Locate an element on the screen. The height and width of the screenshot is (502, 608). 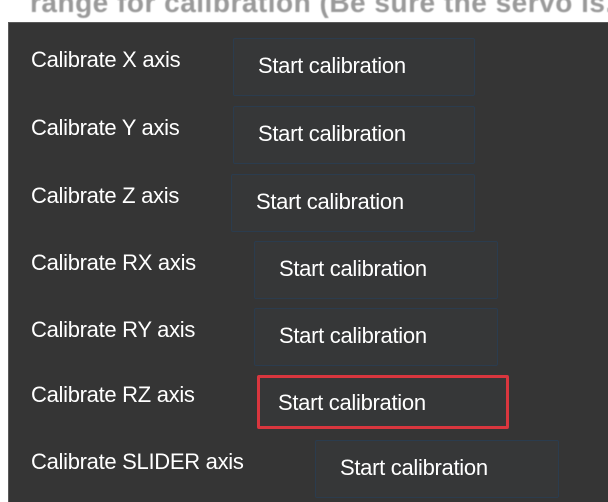
start-calibration-slider-button: Start calibration is located at coordinates (437, 469).